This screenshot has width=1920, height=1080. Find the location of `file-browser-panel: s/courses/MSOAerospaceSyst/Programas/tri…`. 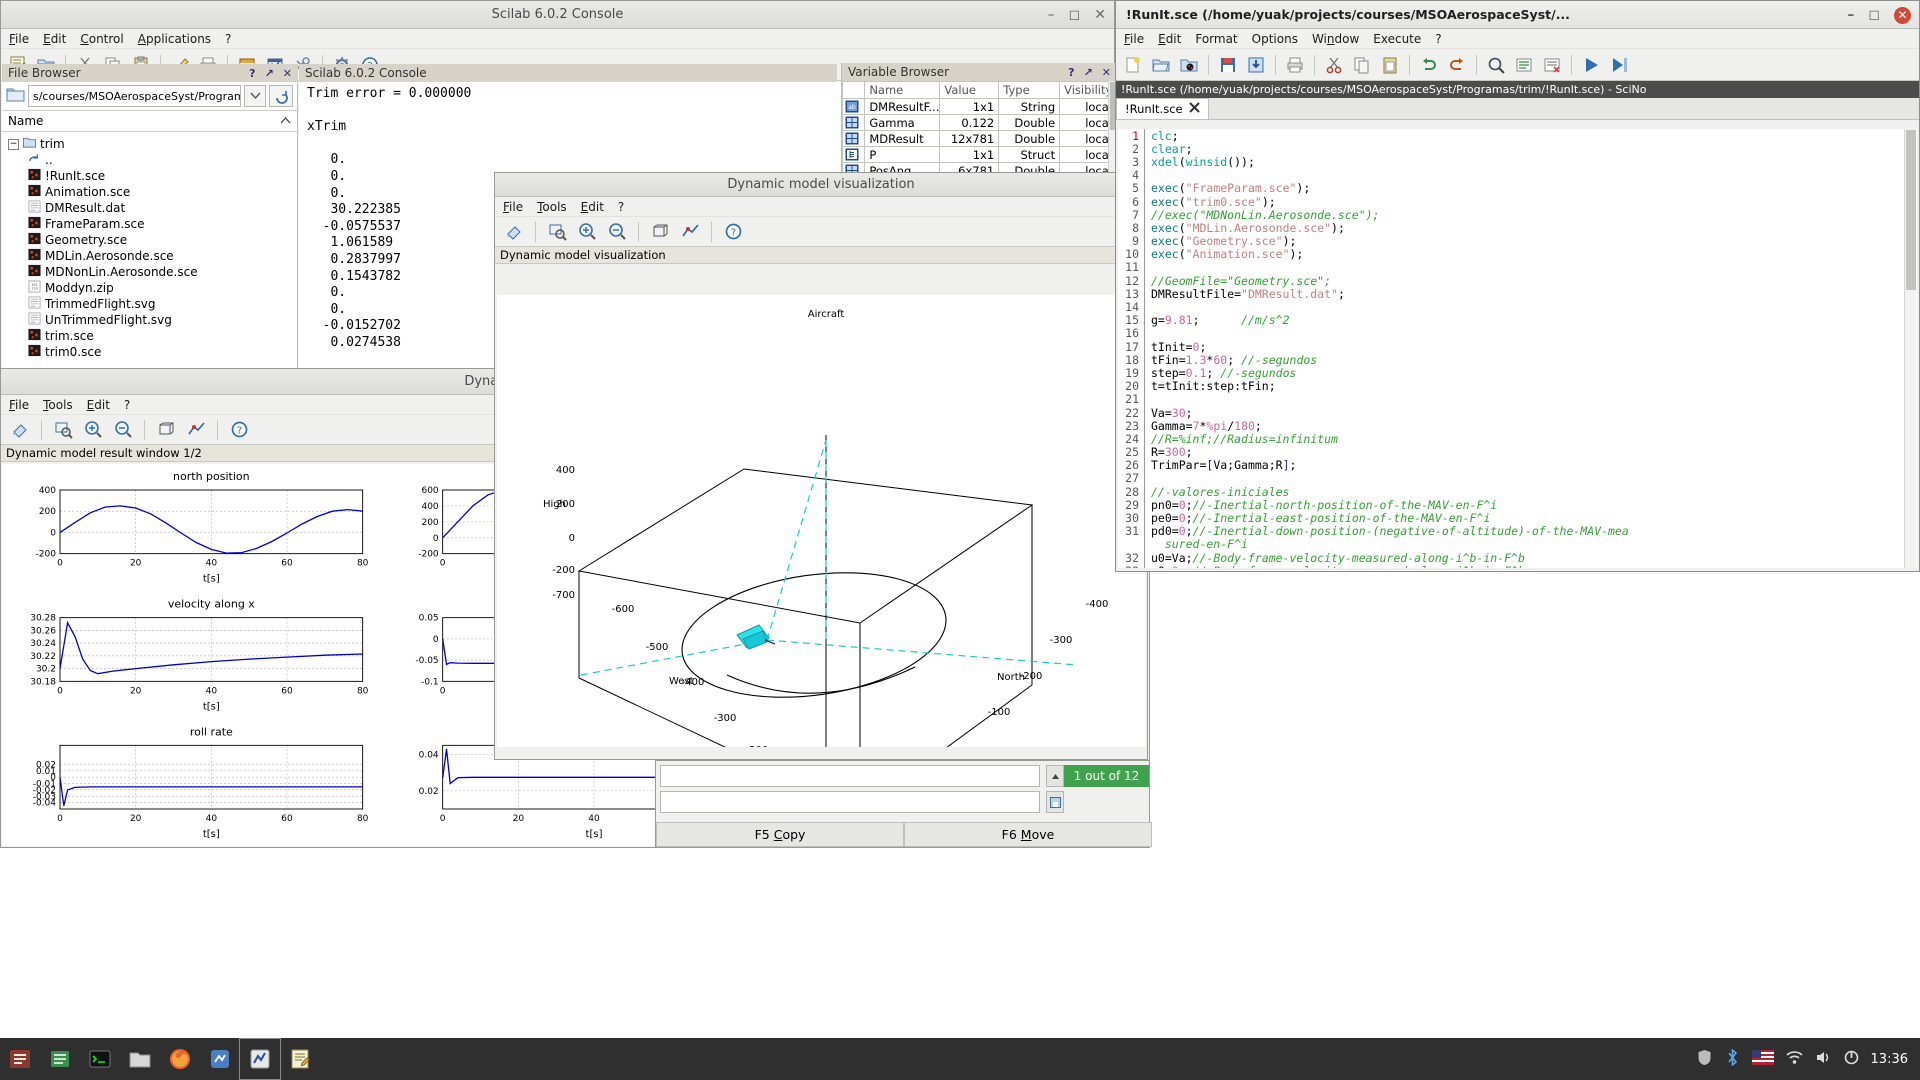

file-browser-panel: s/courses/MSOAerospaceSyst/Programas/tri… is located at coordinates (150, 230).